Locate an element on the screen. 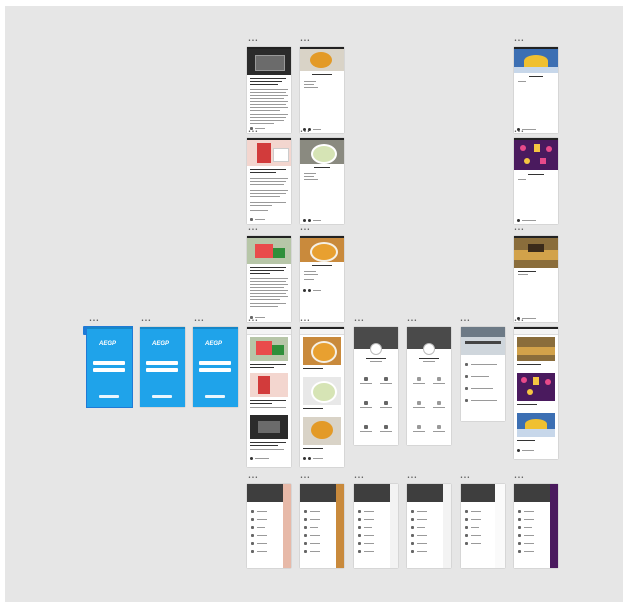  artboard-news-feed is located at coordinates (269, 397).